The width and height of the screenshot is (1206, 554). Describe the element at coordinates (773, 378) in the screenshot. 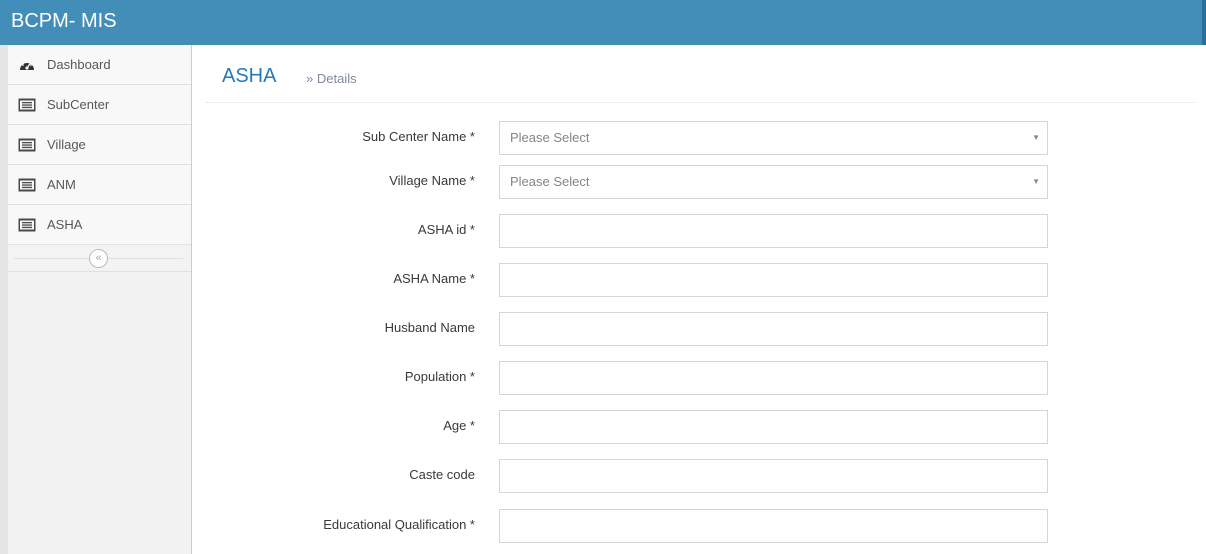

I see `population-input` at that location.